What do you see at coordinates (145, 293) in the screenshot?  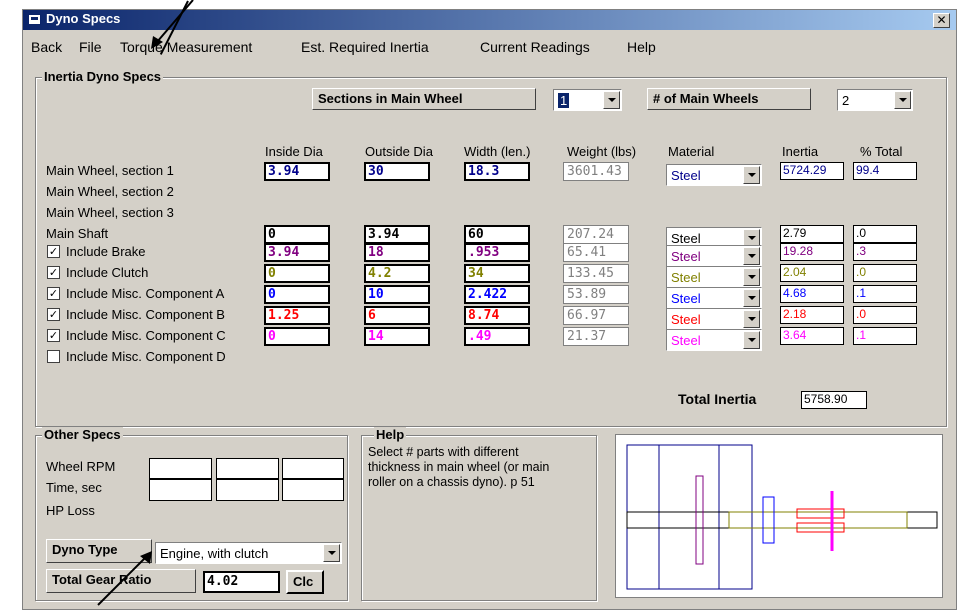 I see `row-label-misc-a: Include Misc. Component A` at bounding box center [145, 293].